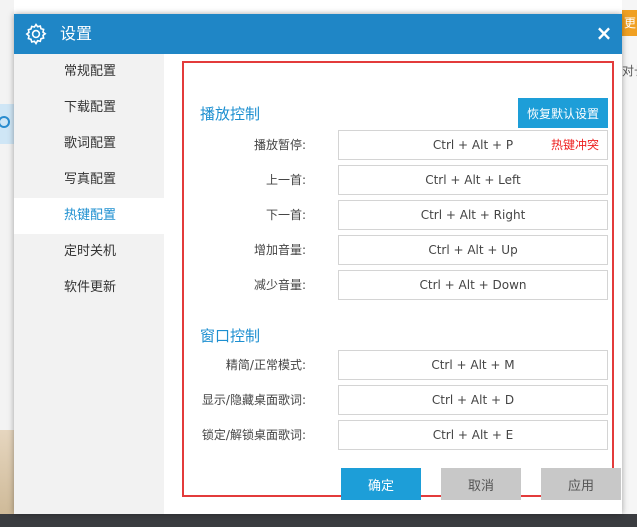 The width and height of the screenshot is (637, 527). I want to click on hotkey-value: Ctrl + Alt + P, so click(473, 145).